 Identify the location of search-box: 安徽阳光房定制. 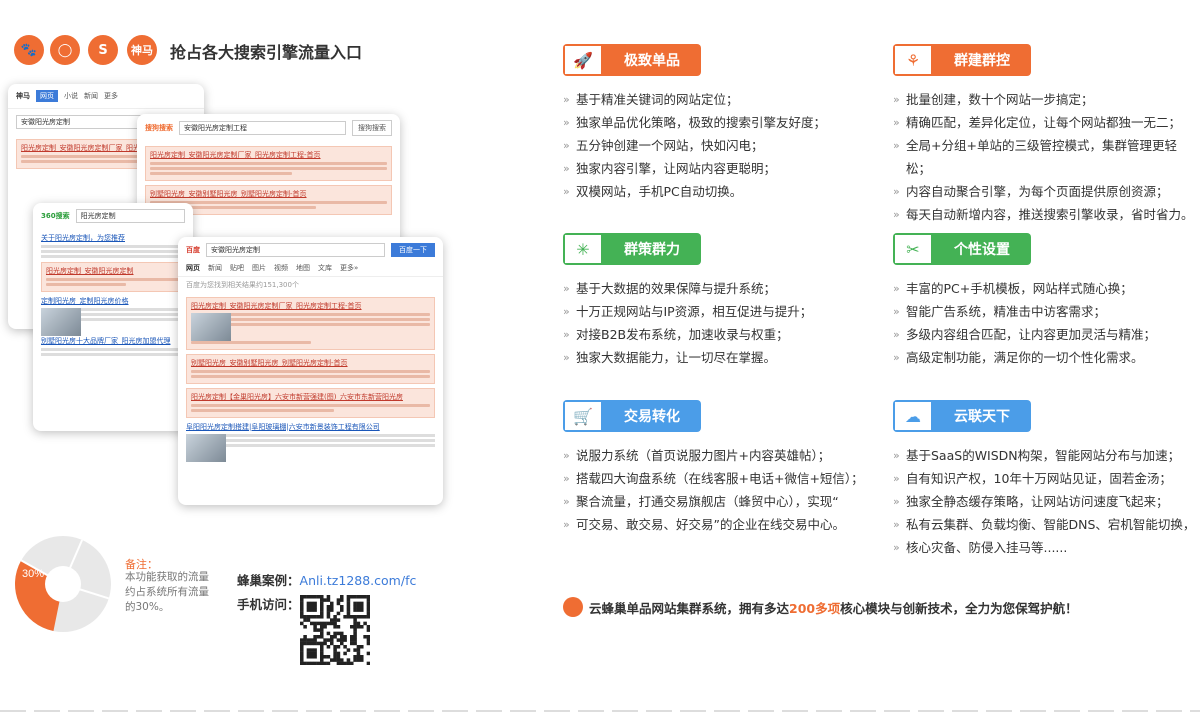
(295, 250).